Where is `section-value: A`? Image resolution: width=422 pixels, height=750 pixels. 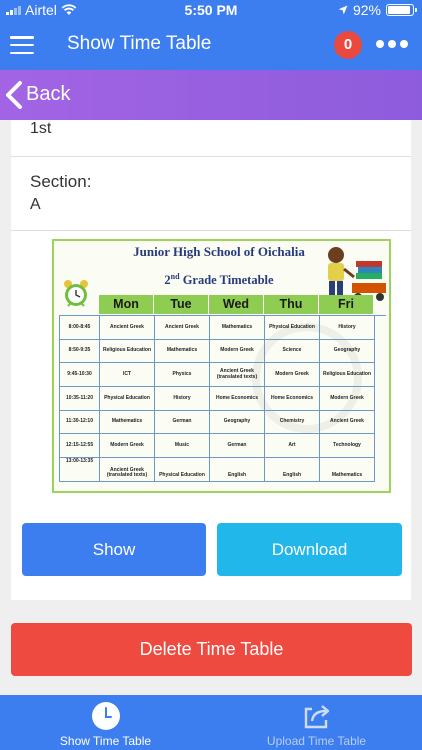
section-value: A is located at coordinates (35, 204).